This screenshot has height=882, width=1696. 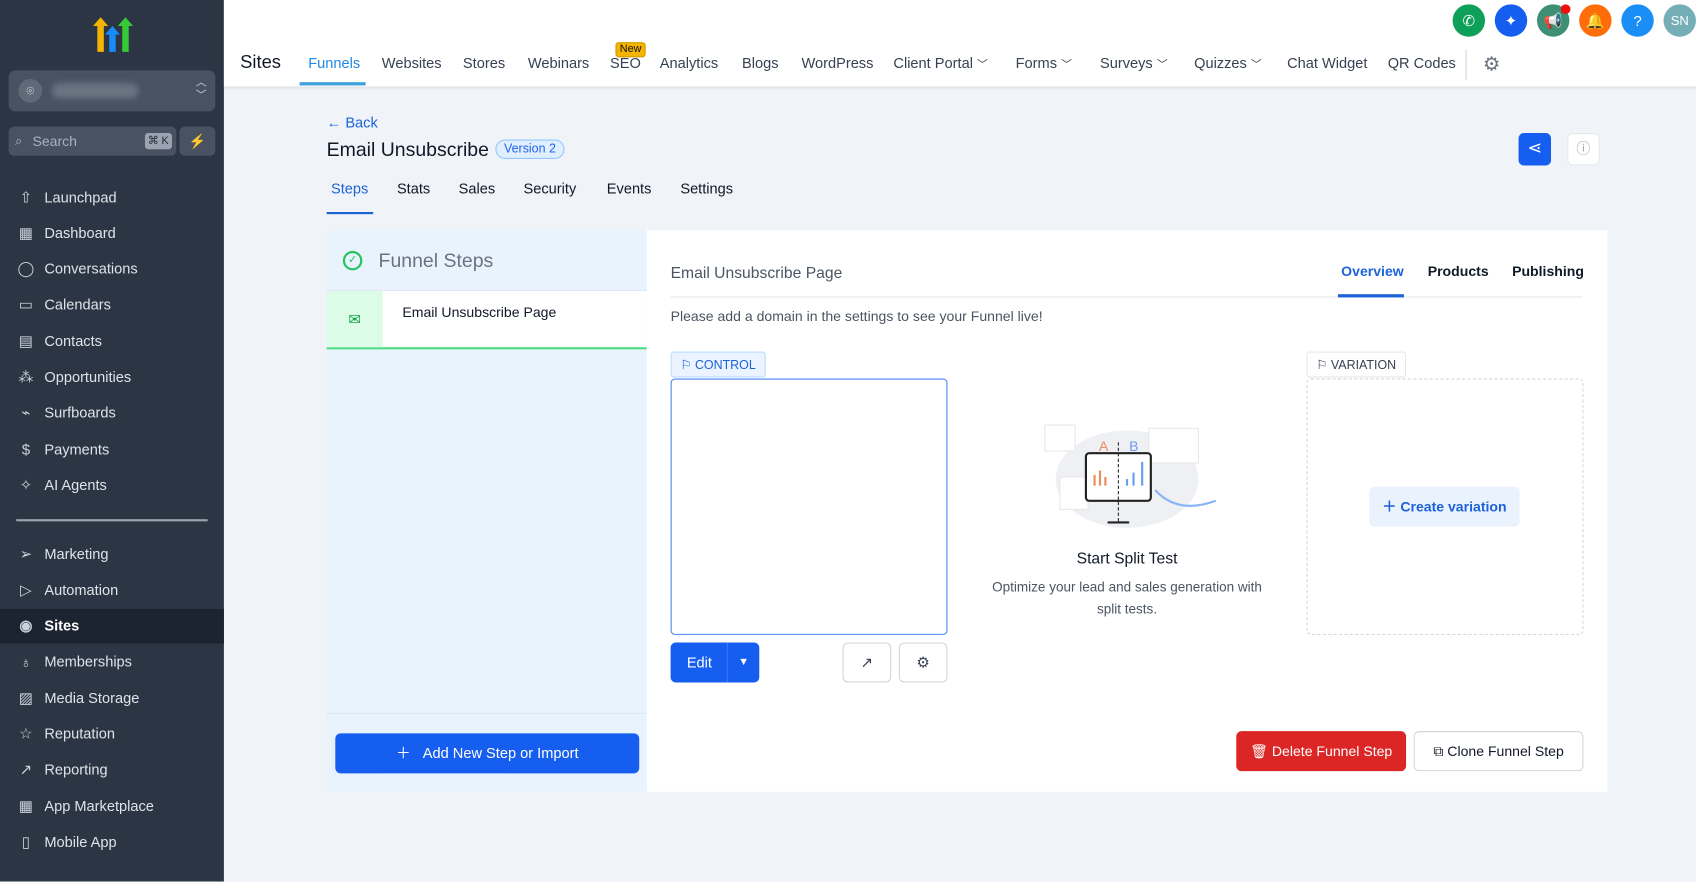 What do you see at coordinates (112, 626) in the screenshot?
I see `sidebar-item-sites: ◉ Sites` at bounding box center [112, 626].